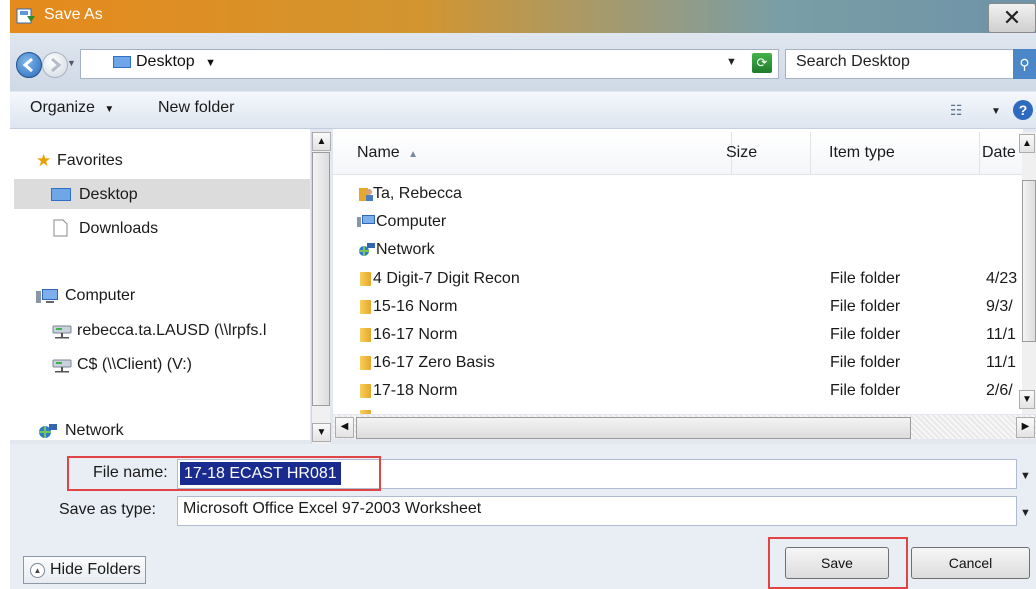 This screenshot has height=589, width=1036. What do you see at coordinates (411, 227) in the screenshot?
I see `file-row-name: Computer` at bounding box center [411, 227].